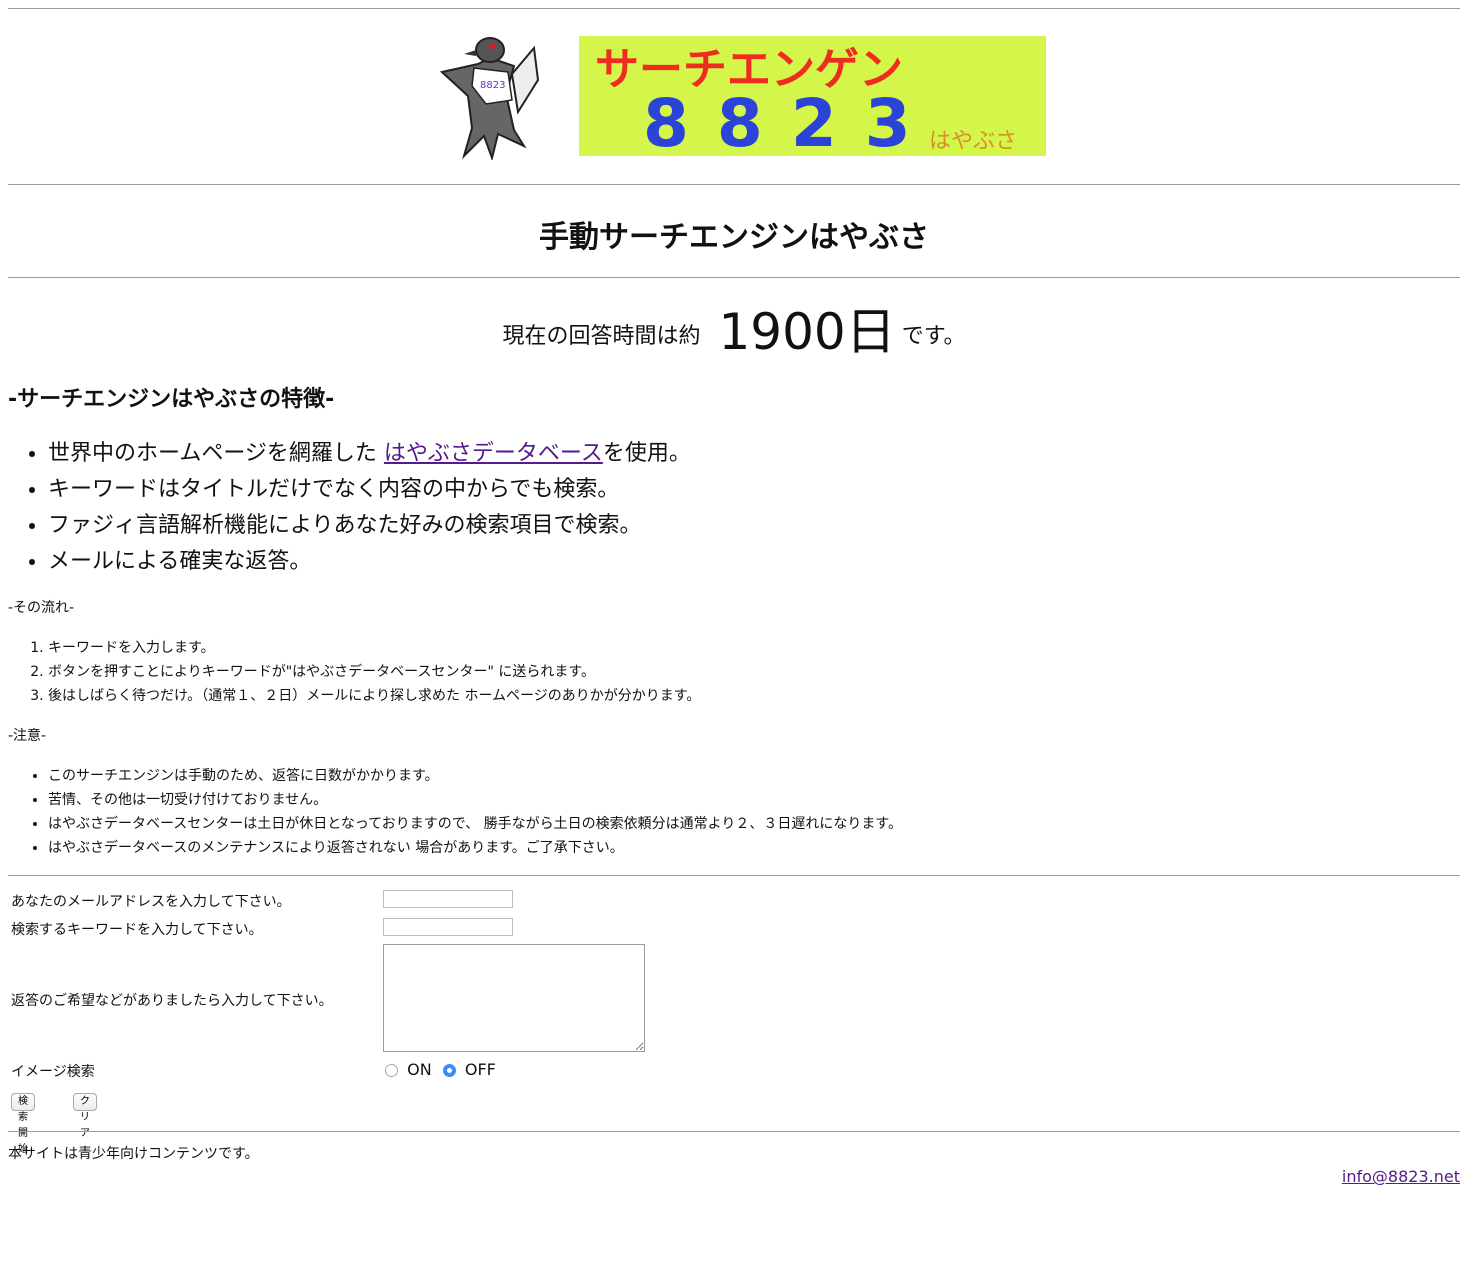  I want to click on list-item: キーワードを入力します。, so click(374, 648).